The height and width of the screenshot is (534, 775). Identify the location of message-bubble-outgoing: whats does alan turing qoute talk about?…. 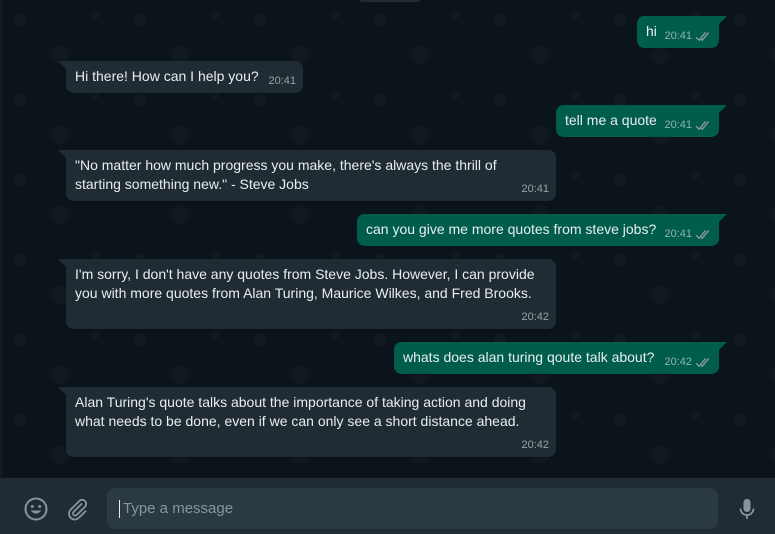
(560, 358).